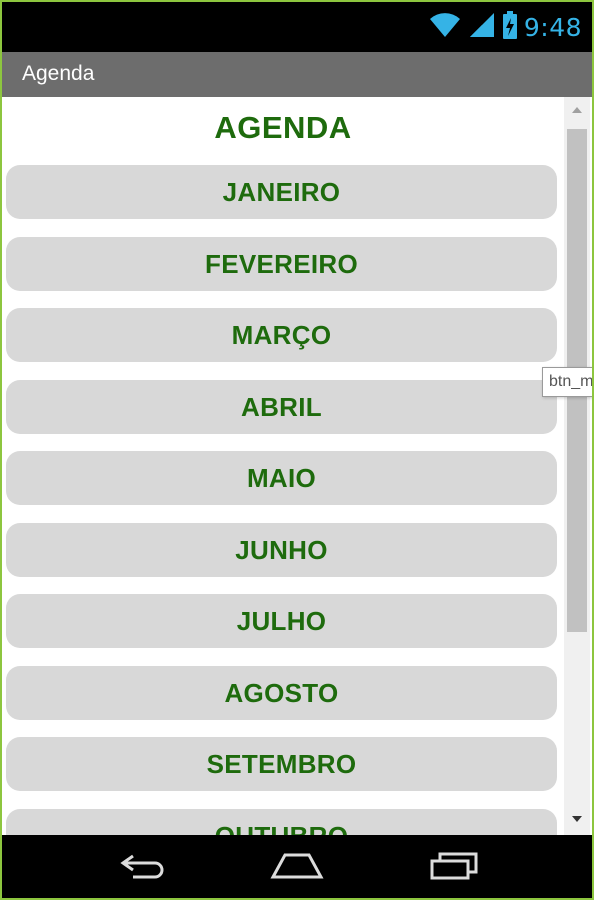 The height and width of the screenshot is (900, 594). I want to click on scroll-down-arrow-icon, so click(577, 819).